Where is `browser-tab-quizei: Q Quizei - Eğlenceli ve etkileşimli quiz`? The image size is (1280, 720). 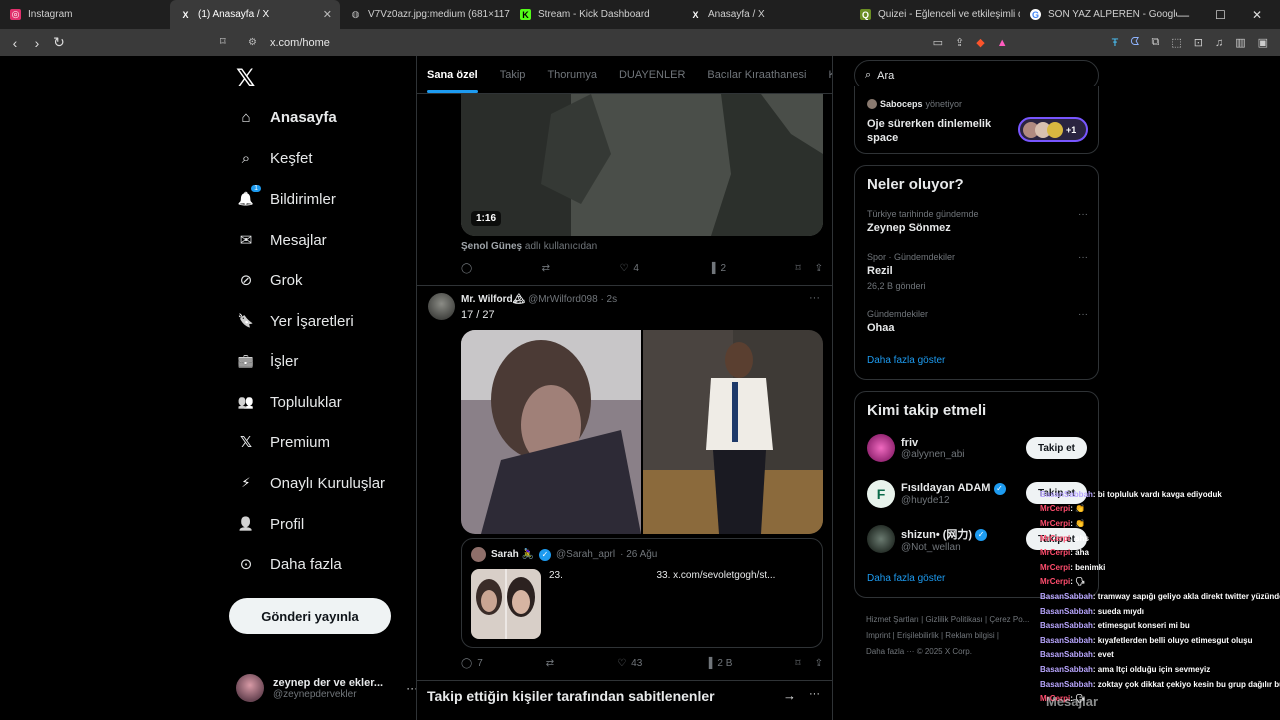 browser-tab-quizei: Q Quizei - Eğlenceli ve etkileşimli quiz is located at coordinates (935, 14).